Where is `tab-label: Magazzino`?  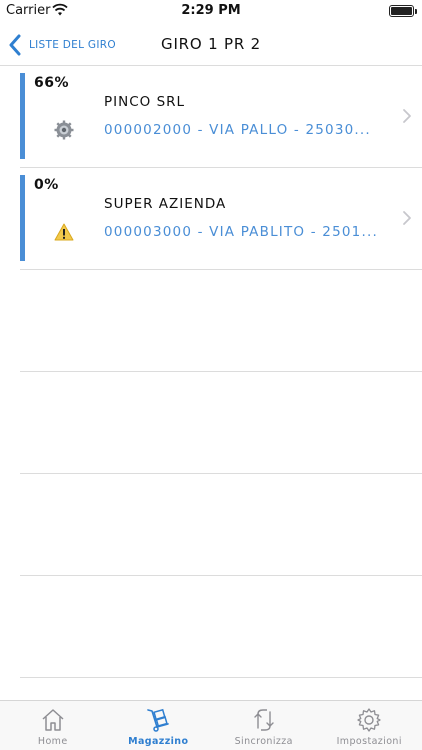
tab-label: Magazzino is located at coordinates (158, 741).